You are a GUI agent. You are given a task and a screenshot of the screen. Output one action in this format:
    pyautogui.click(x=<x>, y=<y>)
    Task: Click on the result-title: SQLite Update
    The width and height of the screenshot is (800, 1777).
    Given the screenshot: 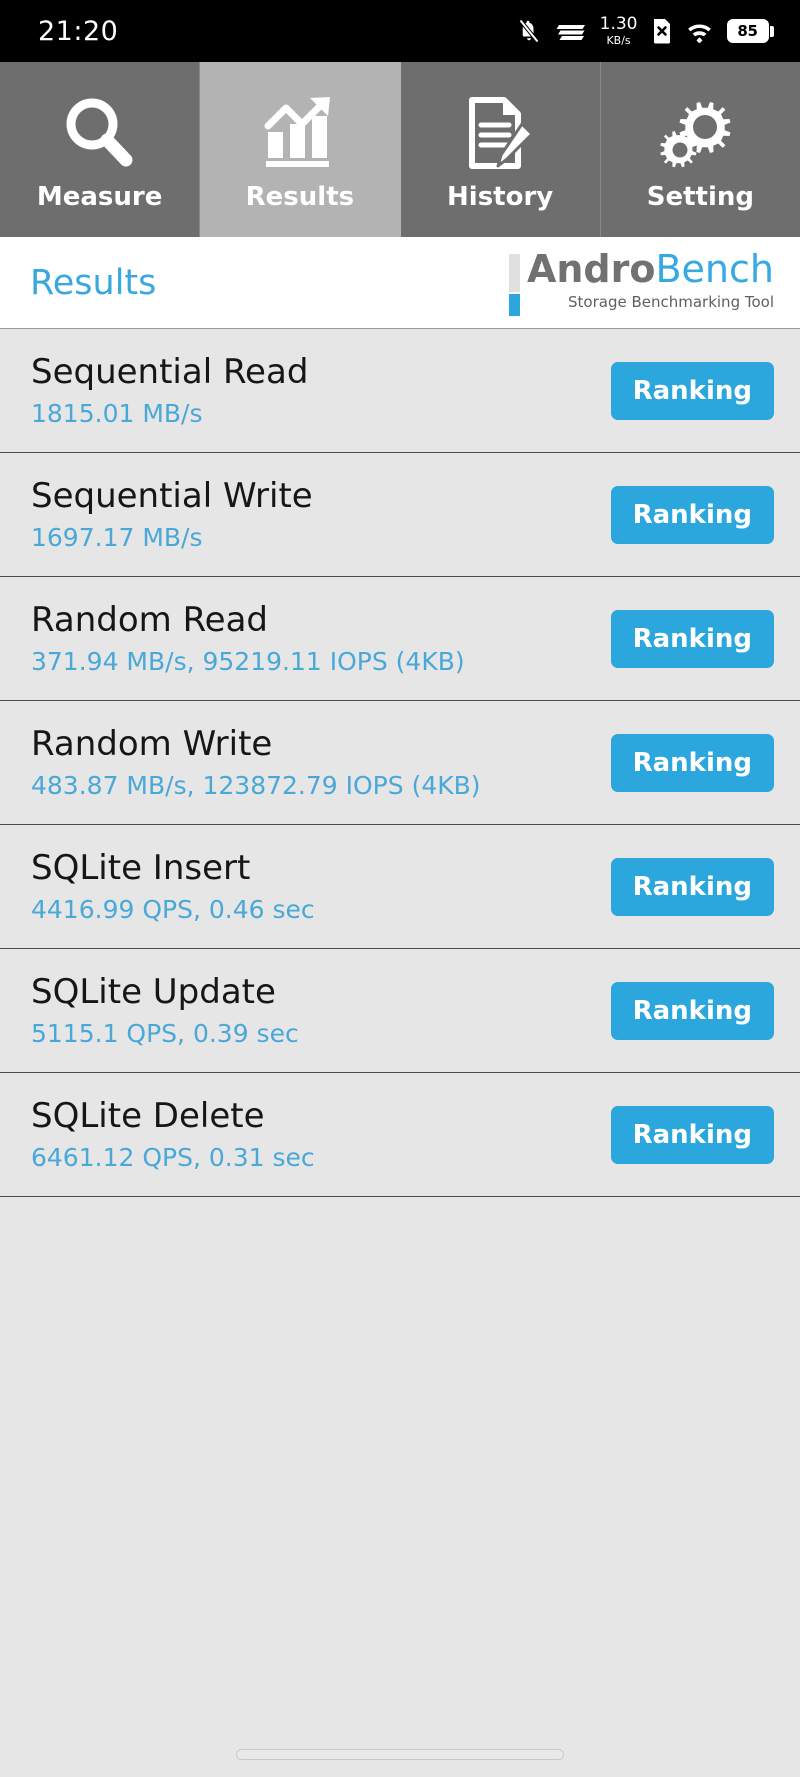 What is the action you would take?
    pyautogui.click(x=153, y=991)
    